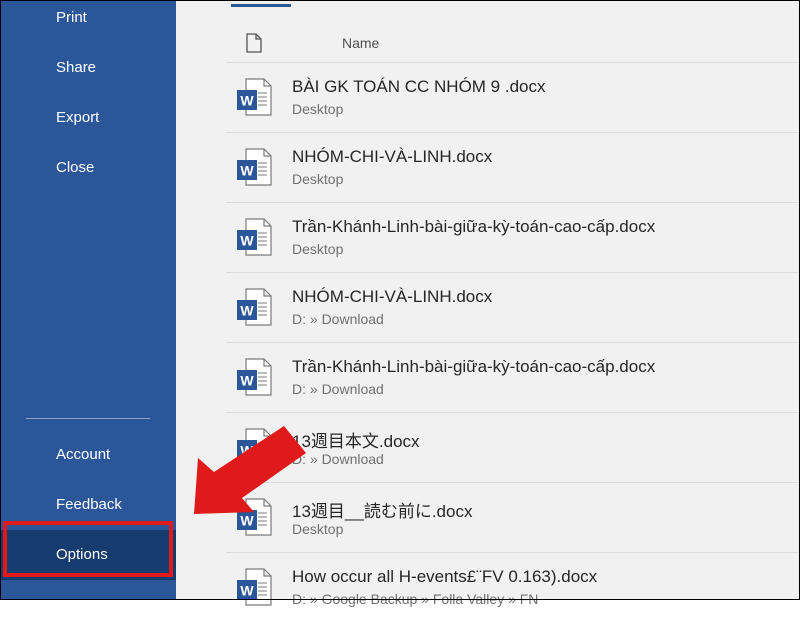 This screenshot has height=622, width=800. What do you see at coordinates (513, 447) in the screenshot?
I see `file-row: W 13週目本文.docx D: » Download` at bounding box center [513, 447].